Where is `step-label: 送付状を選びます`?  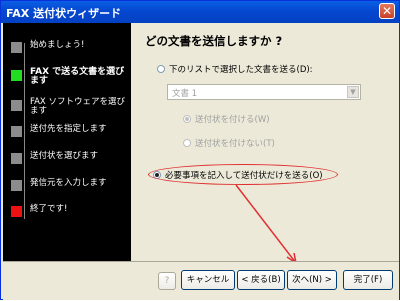 step-label: 送付状を選びます is located at coordinates (64, 156).